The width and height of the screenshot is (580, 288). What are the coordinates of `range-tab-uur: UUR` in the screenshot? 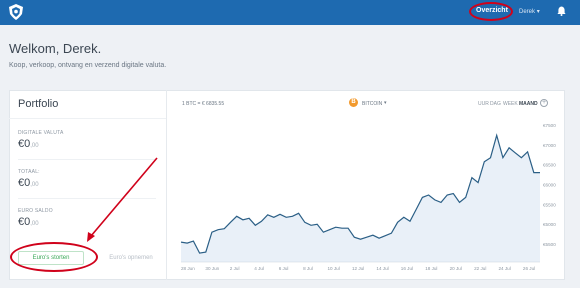 It's located at (483, 104).